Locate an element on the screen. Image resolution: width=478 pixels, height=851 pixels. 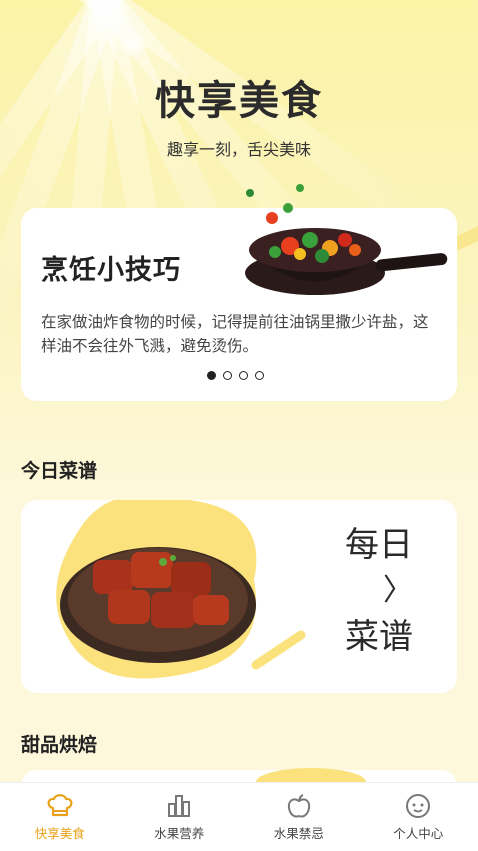
tab-fruit-nutrition: 水果营养 is located at coordinates (180, 817).